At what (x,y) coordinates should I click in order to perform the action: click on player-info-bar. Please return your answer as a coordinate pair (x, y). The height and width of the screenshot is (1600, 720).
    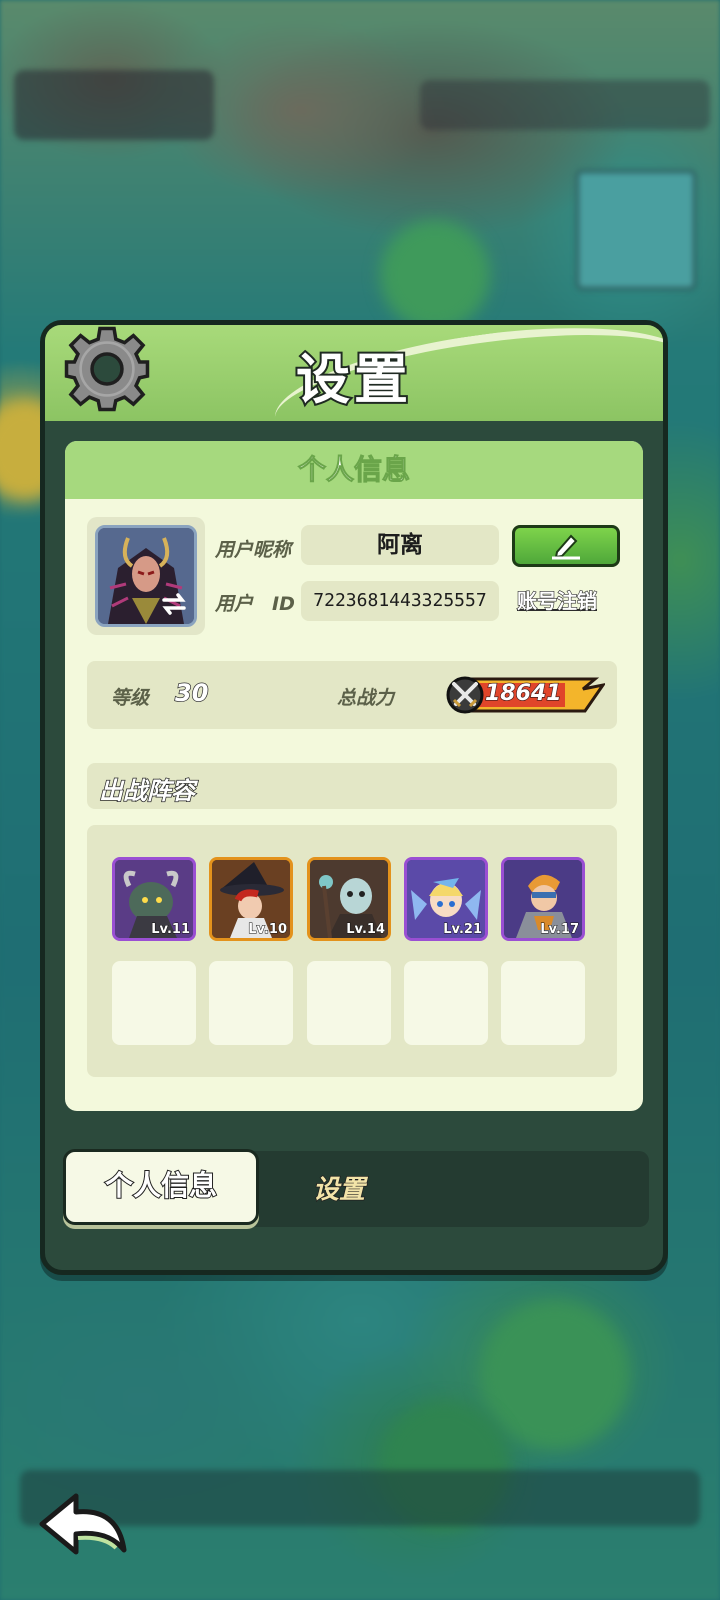
    Looking at the image, I should click on (114, 105).